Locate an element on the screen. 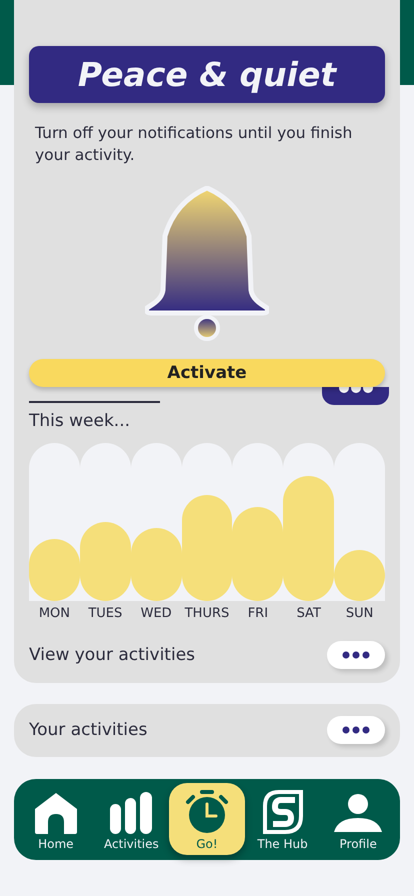  day-label: SAT is located at coordinates (308, 613).